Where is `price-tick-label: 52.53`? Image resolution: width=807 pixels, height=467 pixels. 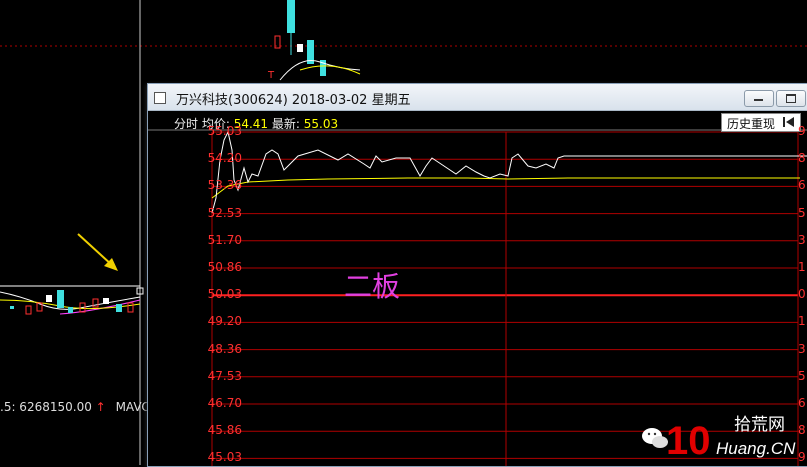
price-tick-label: 52.53 is located at coordinates (224, 212).